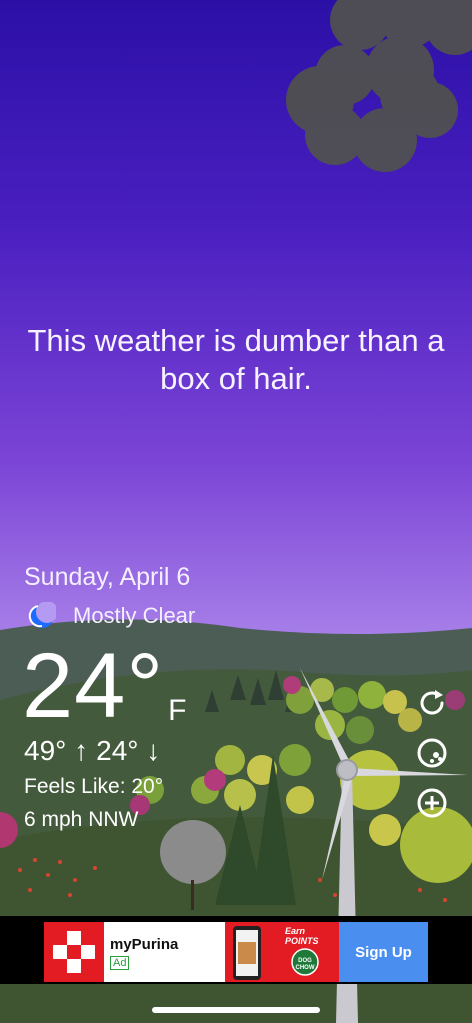 The width and height of the screenshot is (472, 1023). I want to click on storm-cloud, so click(379, 86).